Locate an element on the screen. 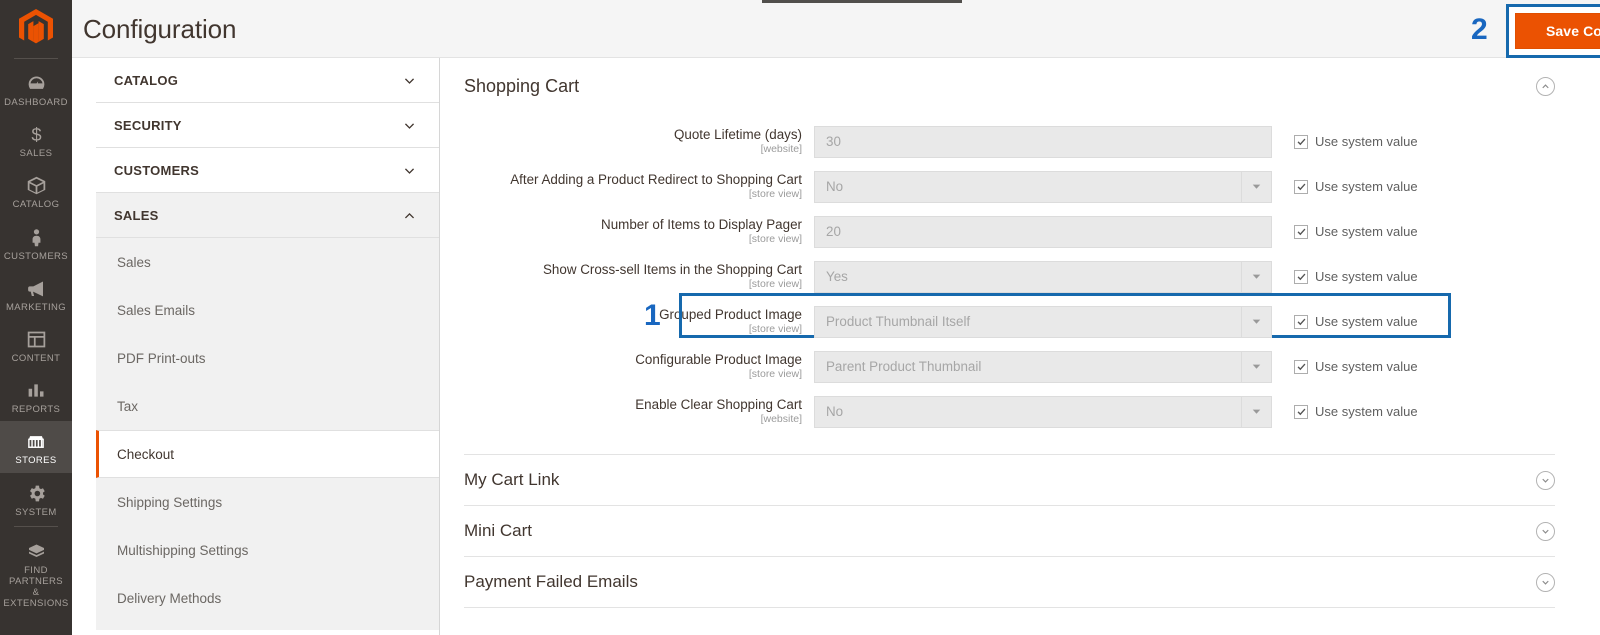  use-system-value-number-of-items-pager: Use system value is located at coordinates (1356, 231).